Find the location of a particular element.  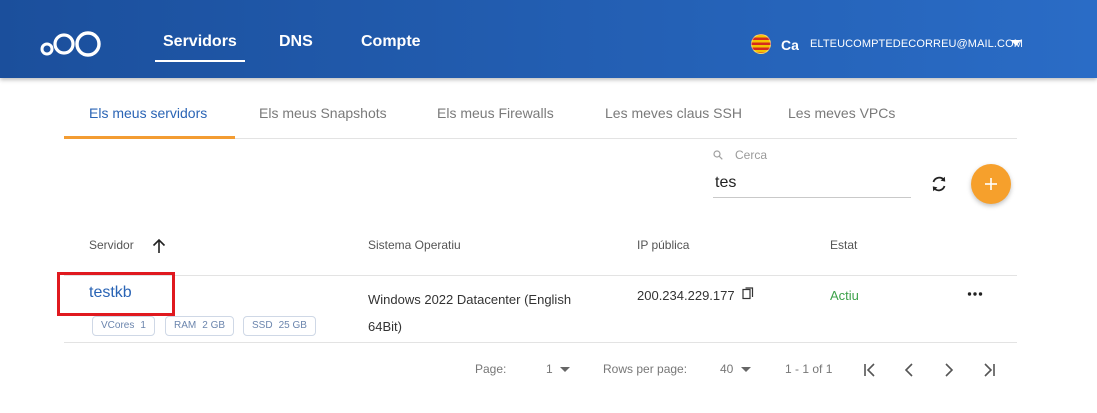

refresh-icon is located at coordinates (939, 184).